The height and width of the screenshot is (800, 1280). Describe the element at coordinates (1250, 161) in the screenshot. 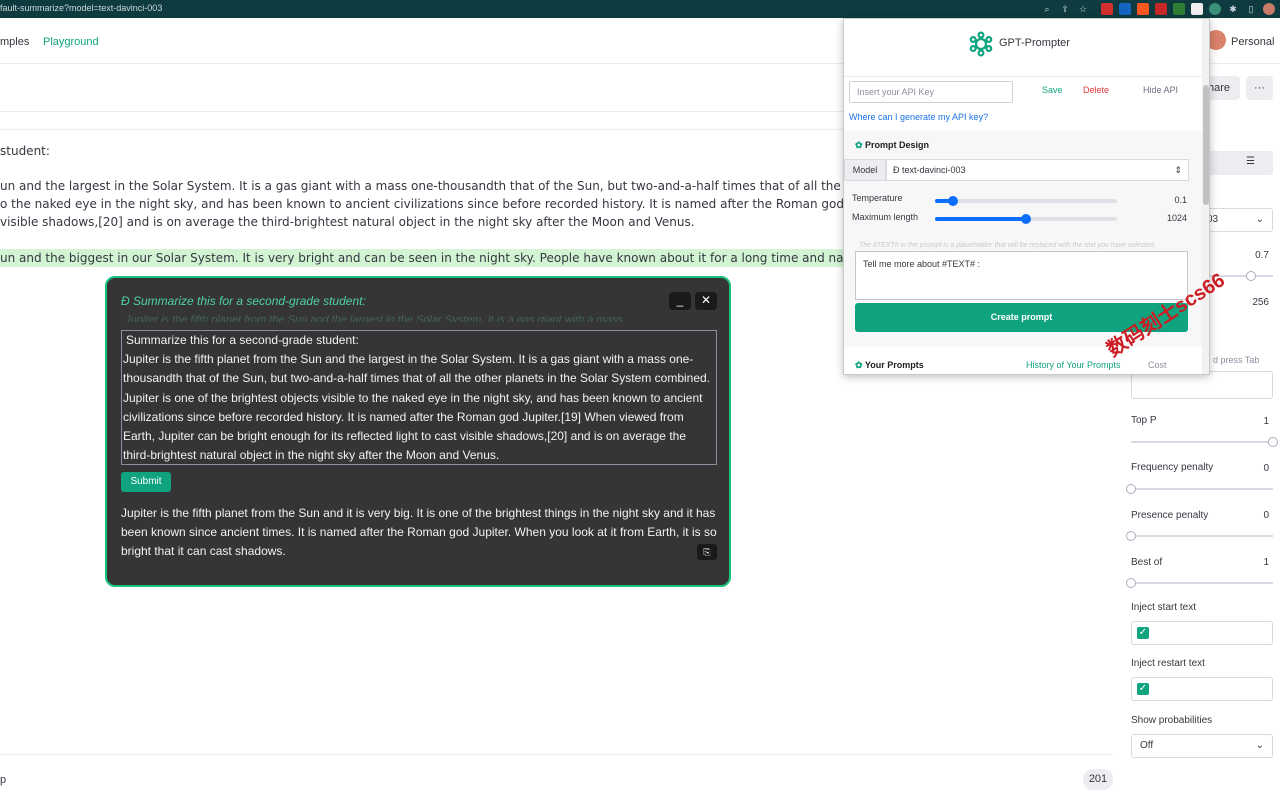

I see `edit-mode-icon: ☰` at that location.